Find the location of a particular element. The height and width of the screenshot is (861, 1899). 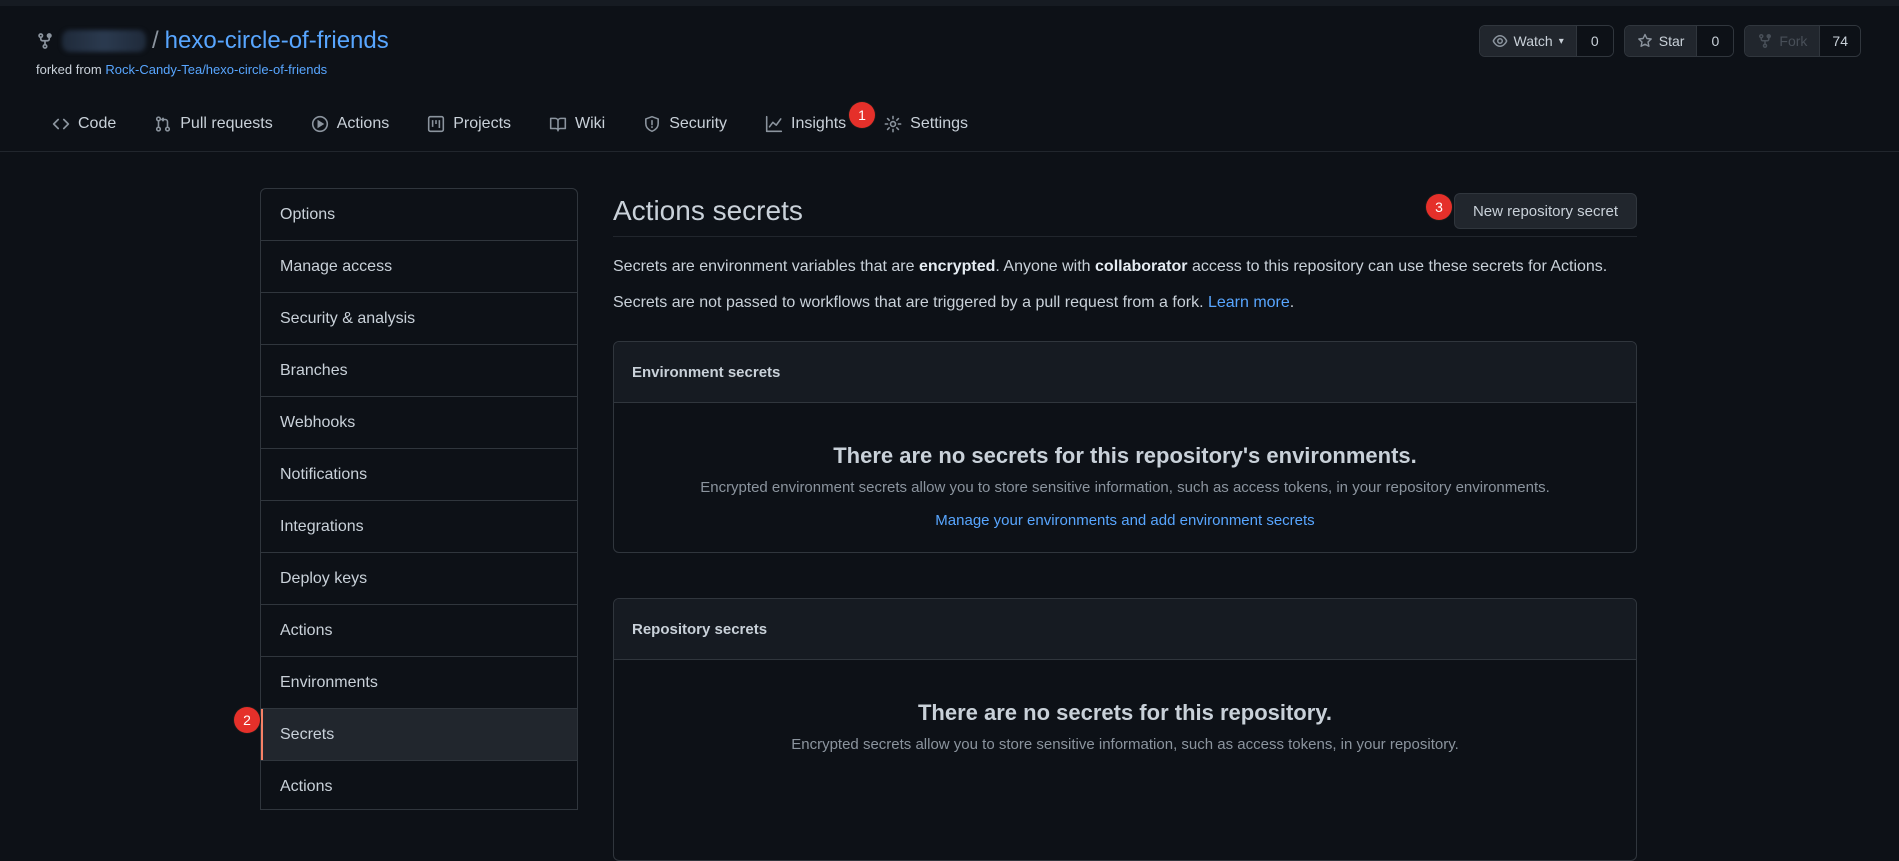

play-icon is located at coordinates (319, 124).